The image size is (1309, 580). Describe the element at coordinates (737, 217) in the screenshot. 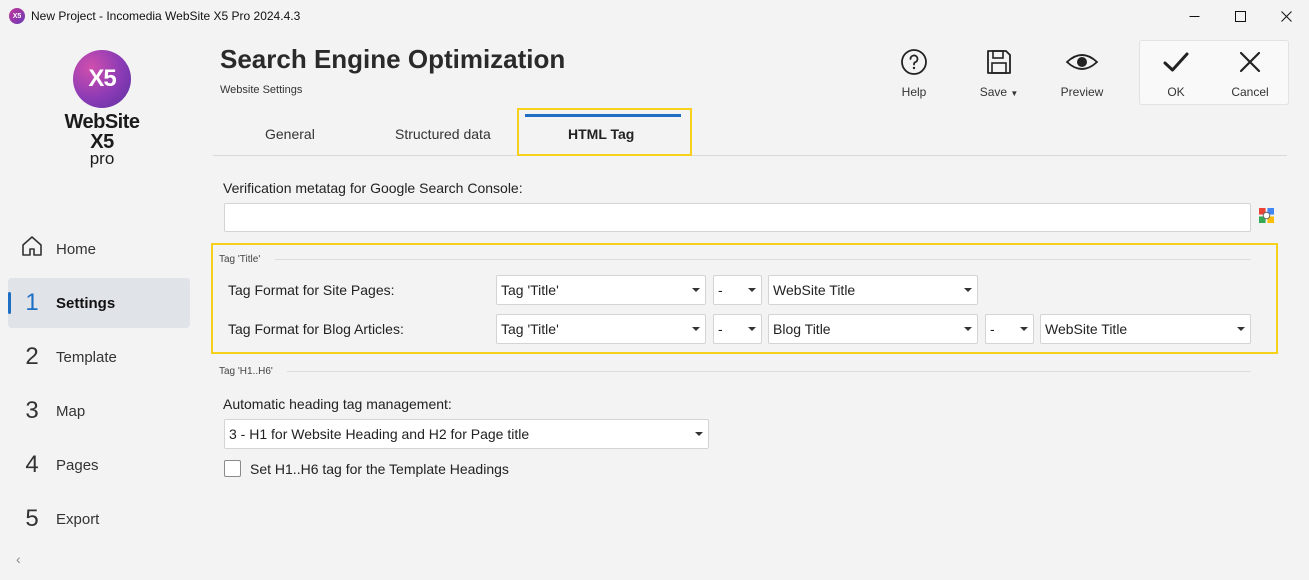

I see `verification-metatag-input` at that location.